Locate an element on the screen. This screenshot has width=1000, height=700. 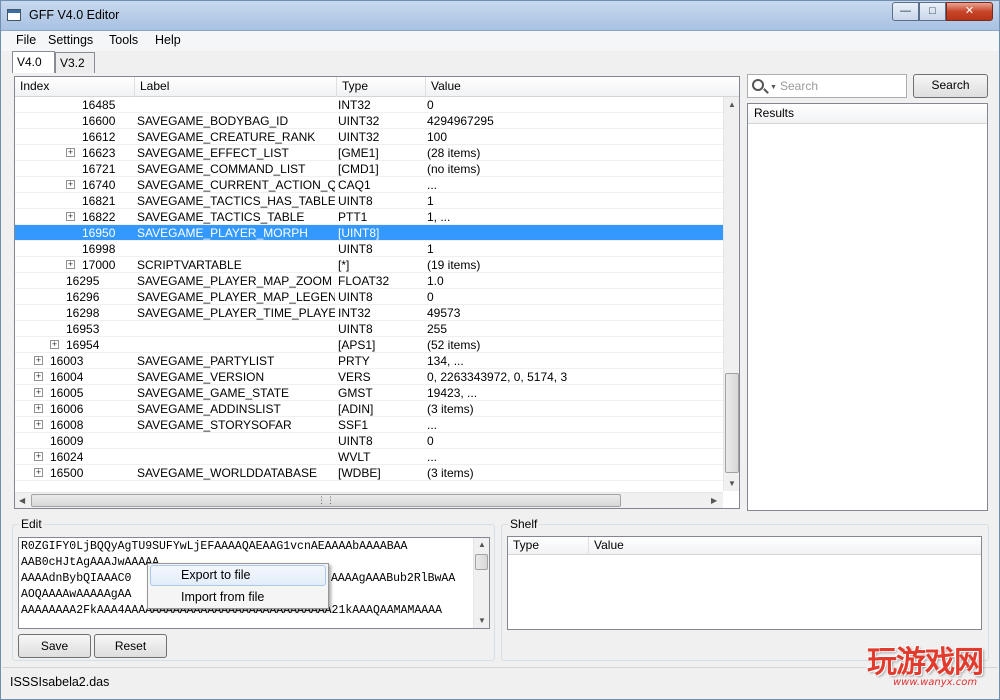
menu-settings: Settings is located at coordinates (70, 40).